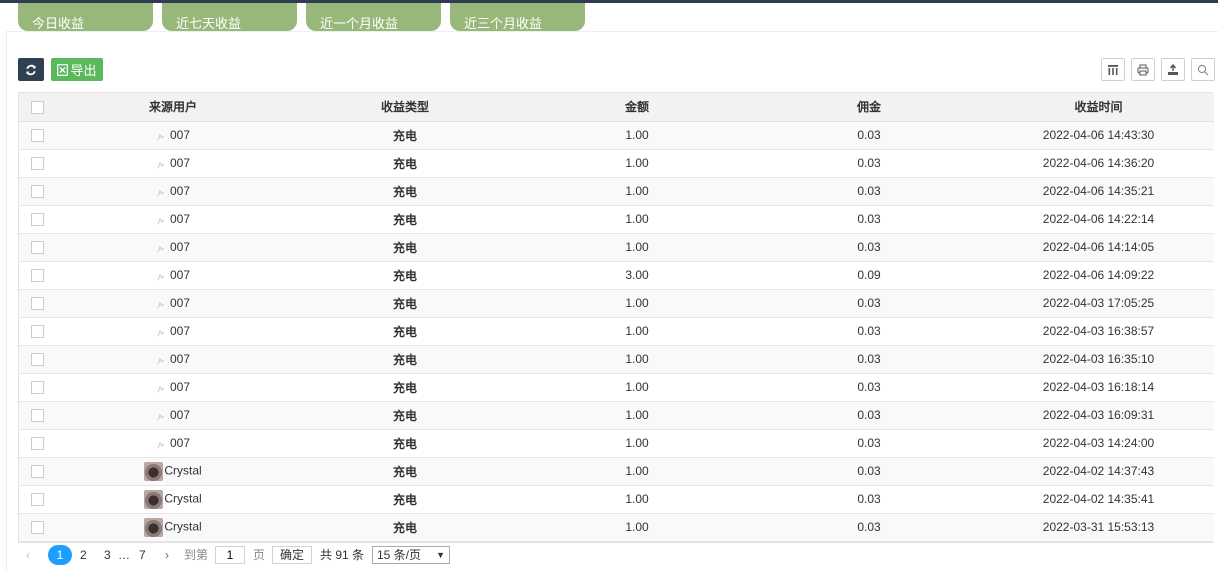 This screenshot has height=571, width=1218. Describe the element at coordinates (869, 107) in the screenshot. I see `header-commission: 佣金` at that location.